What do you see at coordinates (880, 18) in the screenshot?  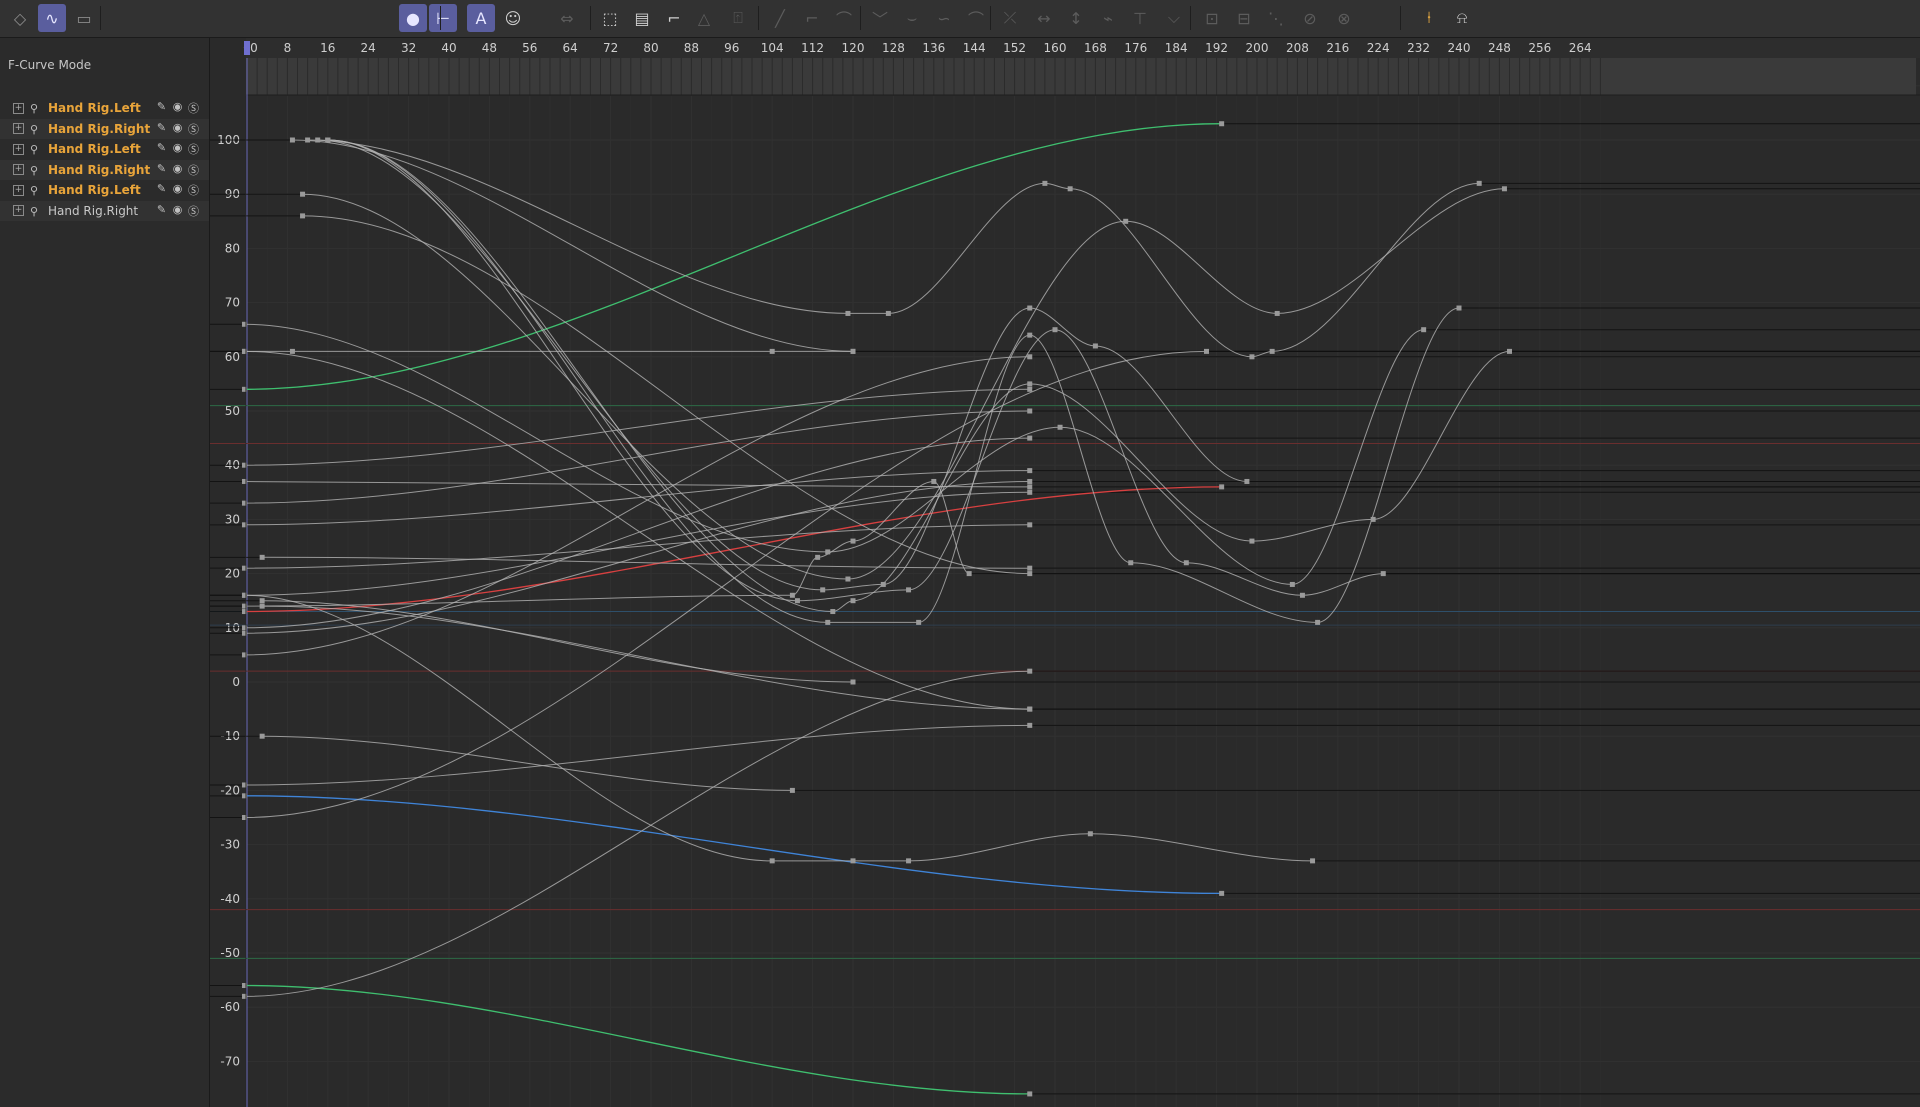 I see `zero-angle-icon: ﹀` at bounding box center [880, 18].